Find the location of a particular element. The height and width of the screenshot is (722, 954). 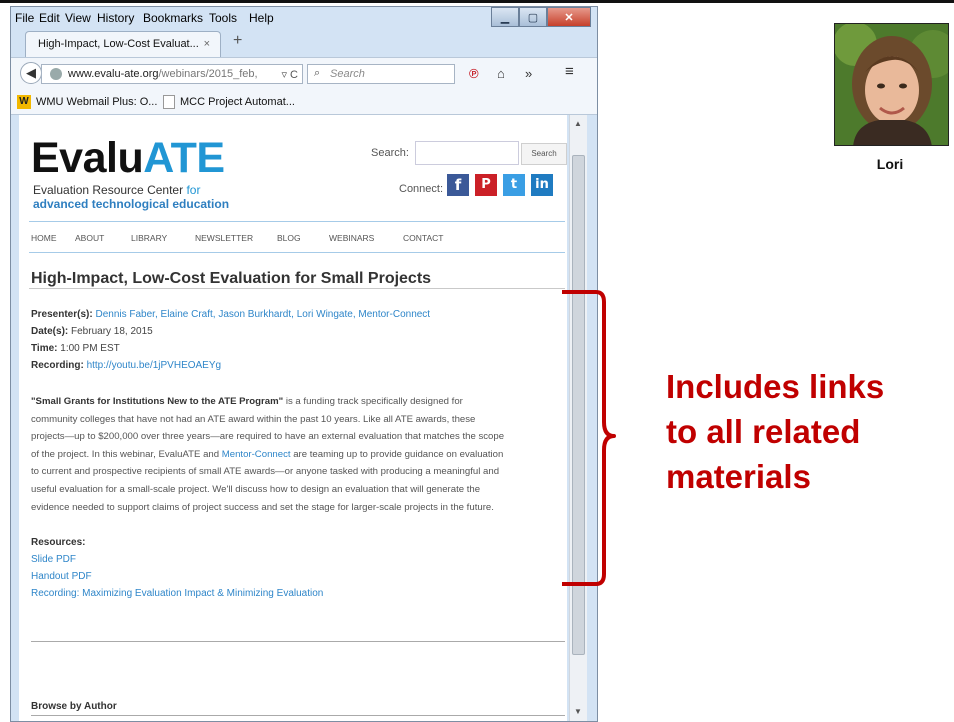

menu-view: View is located at coordinates (78, 18).